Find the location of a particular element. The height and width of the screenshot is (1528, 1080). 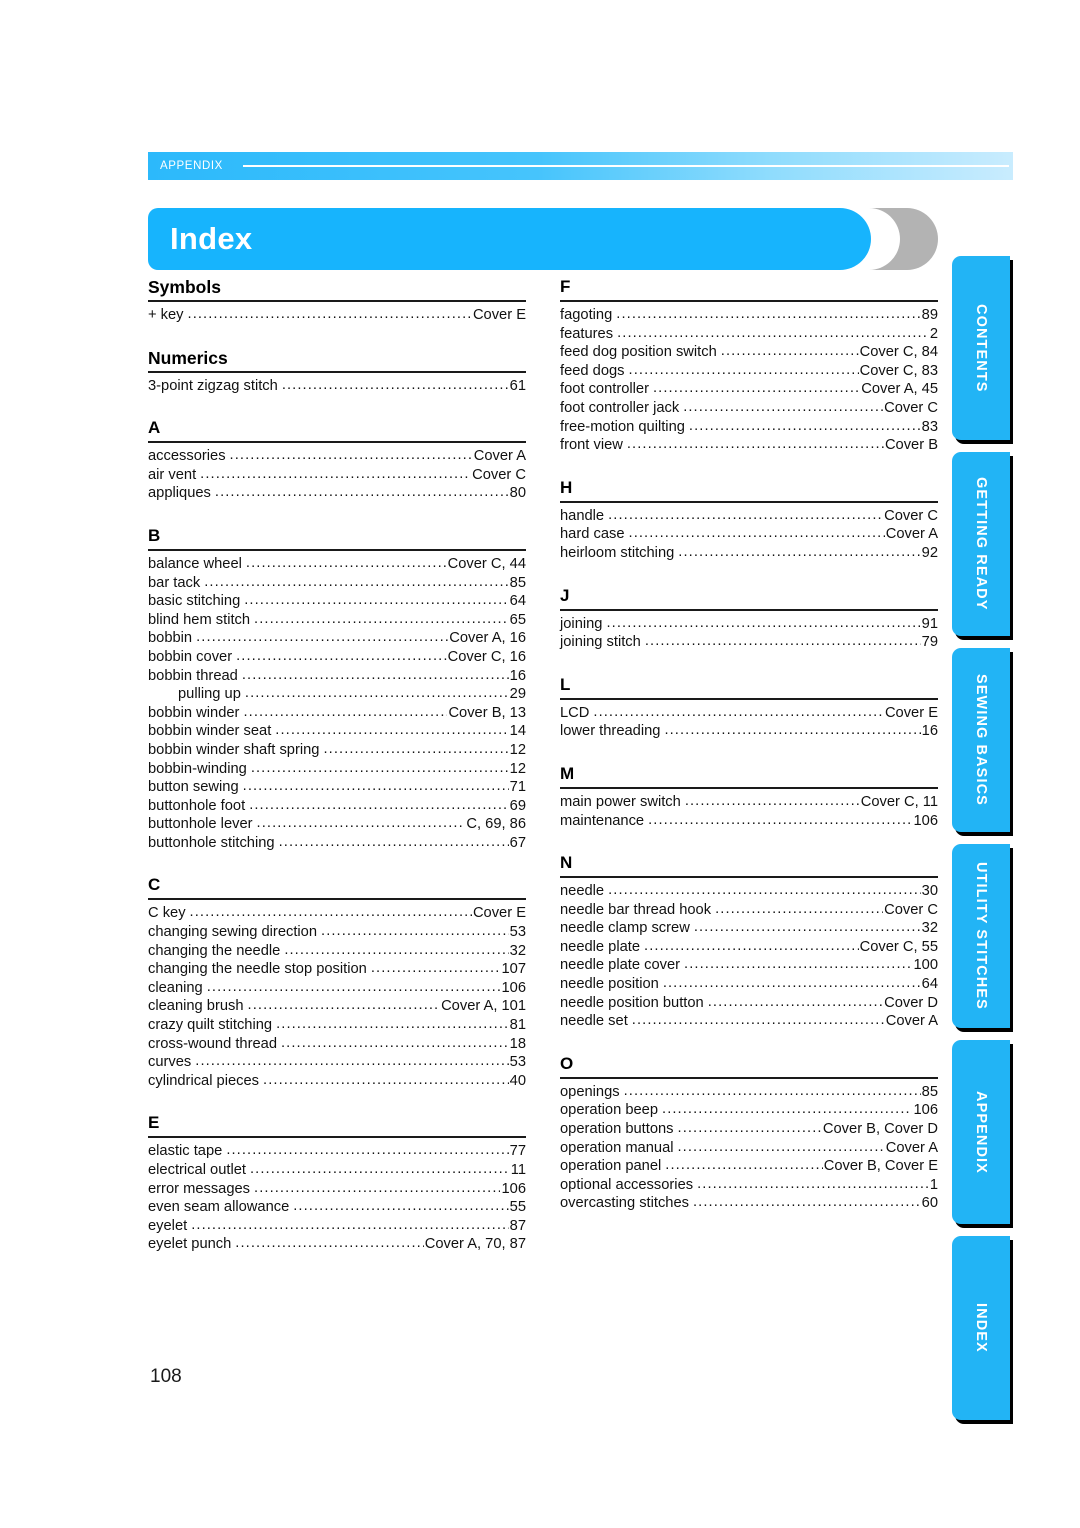

section-tab-contents: CONTENTS is located at coordinates (981, 348).